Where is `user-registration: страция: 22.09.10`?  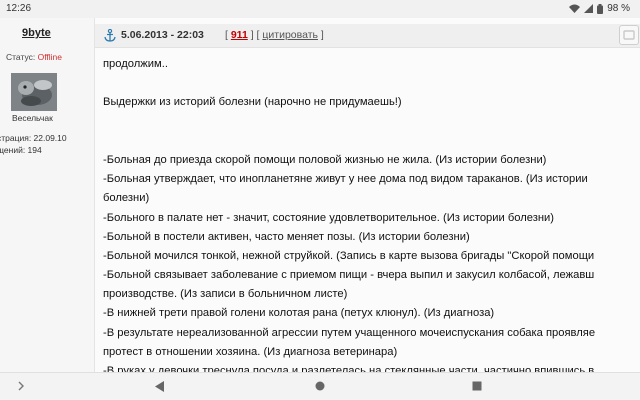
user-registration: страция: 22.09.10 is located at coordinates (33, 138).